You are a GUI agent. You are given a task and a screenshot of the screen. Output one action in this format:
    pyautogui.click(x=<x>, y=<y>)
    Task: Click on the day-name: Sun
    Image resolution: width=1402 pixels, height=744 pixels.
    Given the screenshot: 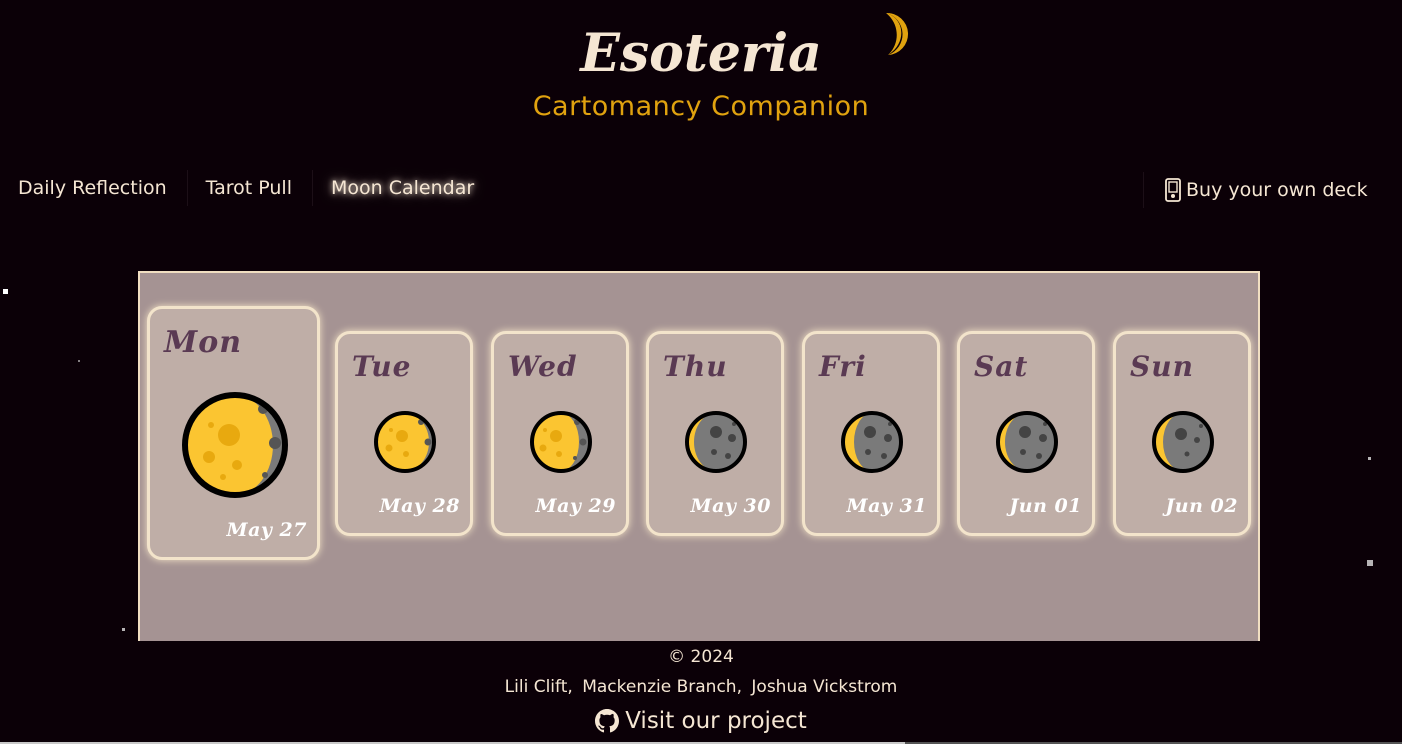 What is the action you would take?
    pyautogui.click(x=1162, y=366)
    